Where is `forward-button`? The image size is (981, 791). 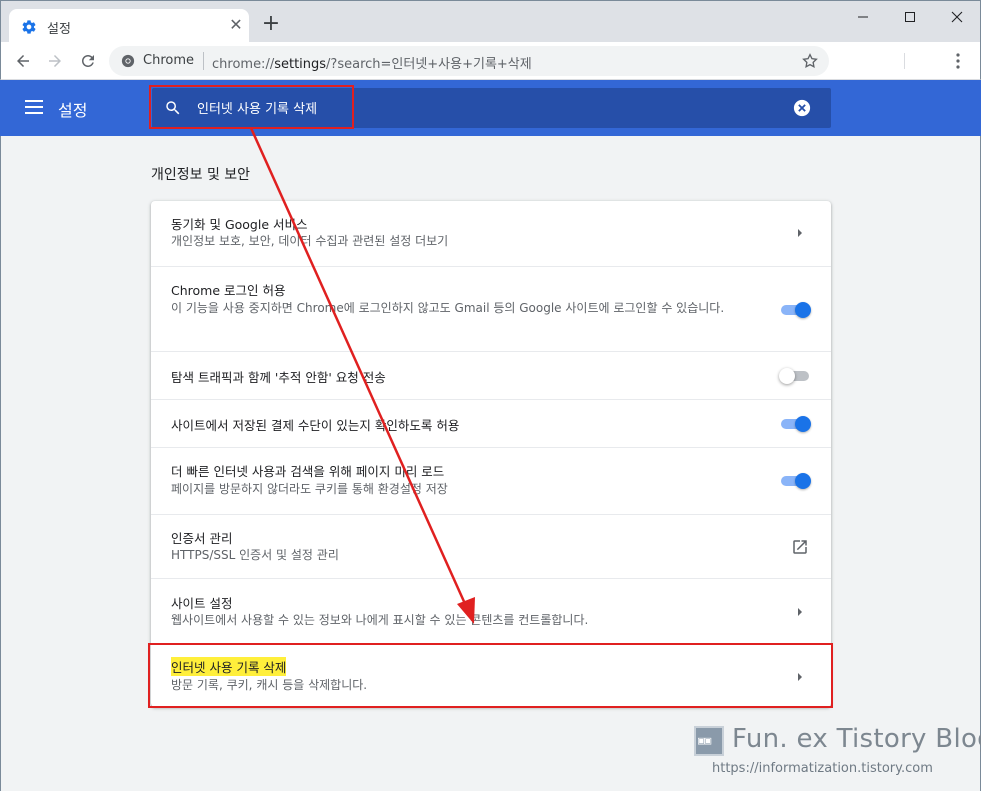
forward-button is located at coordinates (55, 61).